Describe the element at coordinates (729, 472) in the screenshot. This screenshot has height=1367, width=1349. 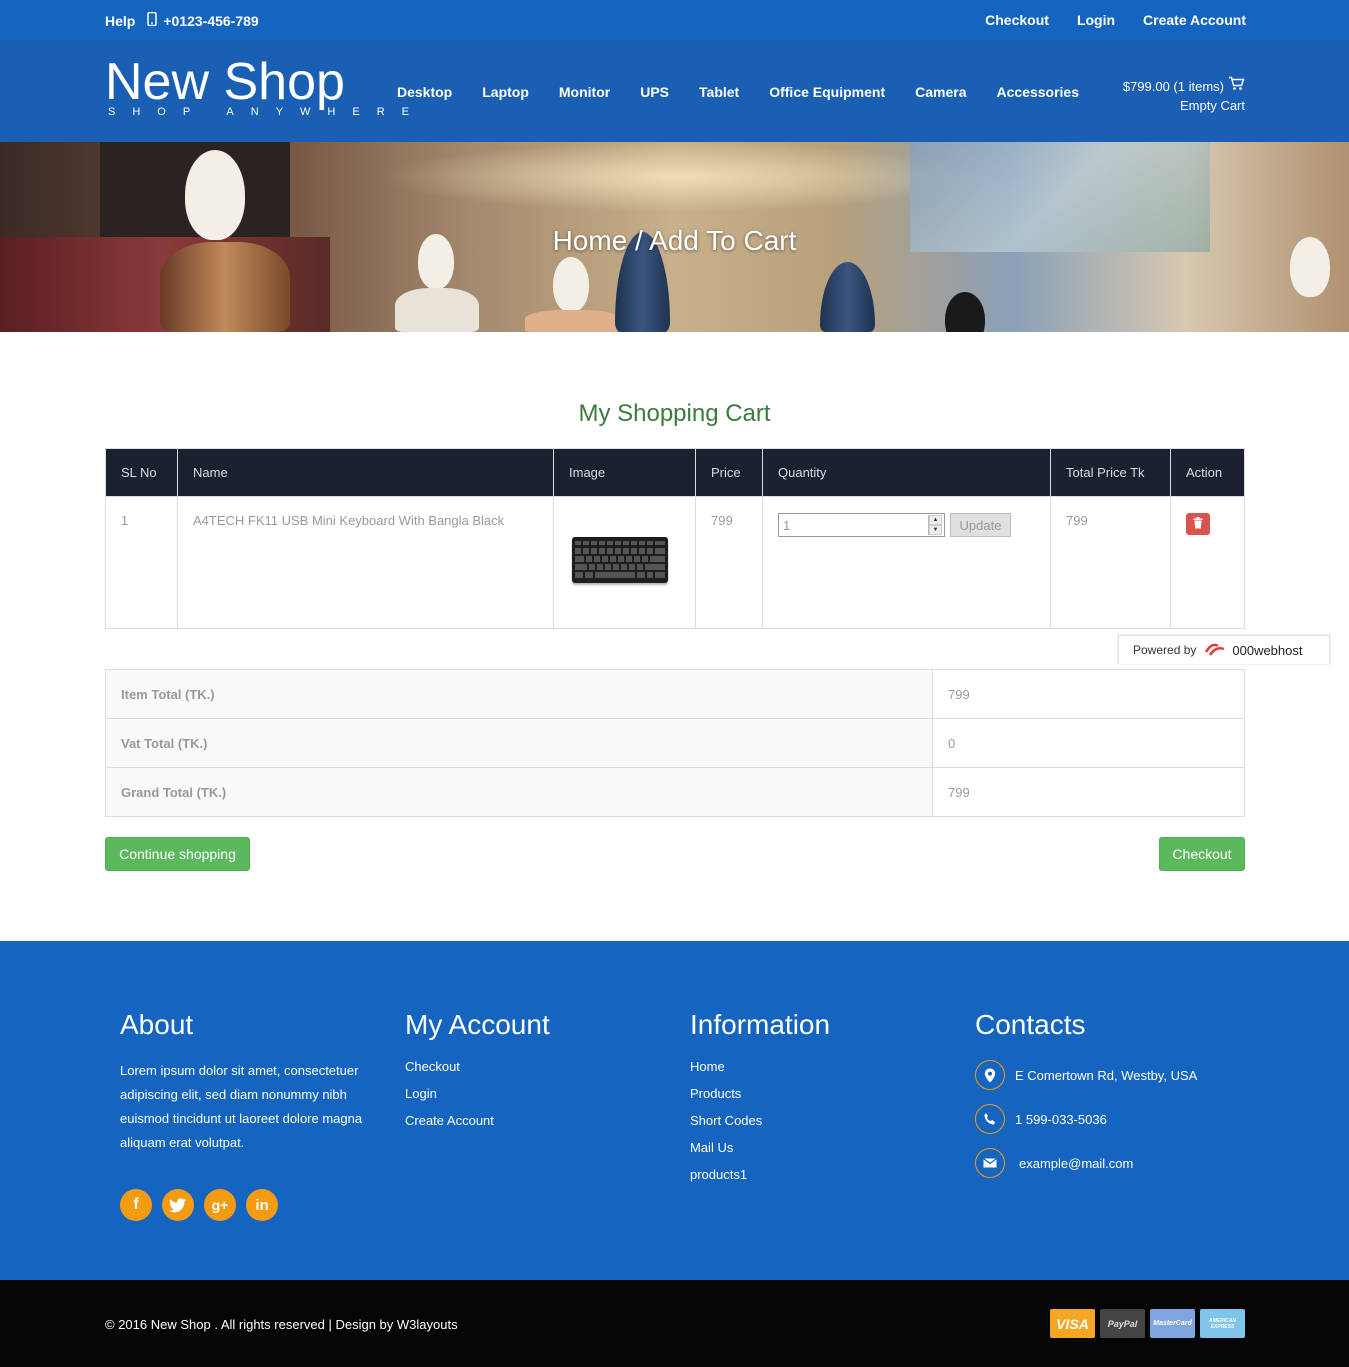
I see `column-header: Price` at that location.